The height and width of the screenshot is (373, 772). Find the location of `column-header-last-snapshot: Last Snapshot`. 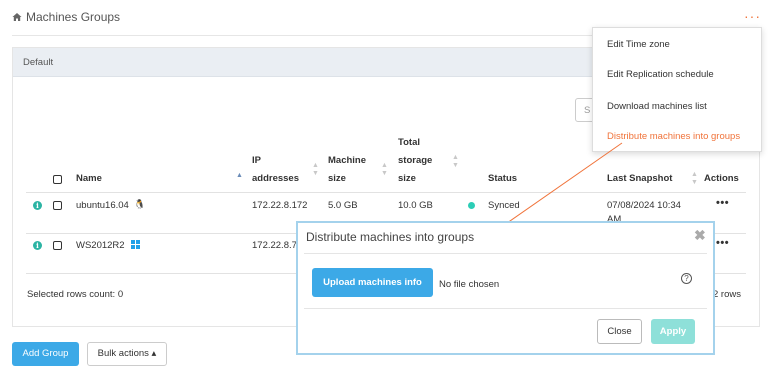

column-header-last-snapshot: Last Snapshot is located at coordinates (639, 179).